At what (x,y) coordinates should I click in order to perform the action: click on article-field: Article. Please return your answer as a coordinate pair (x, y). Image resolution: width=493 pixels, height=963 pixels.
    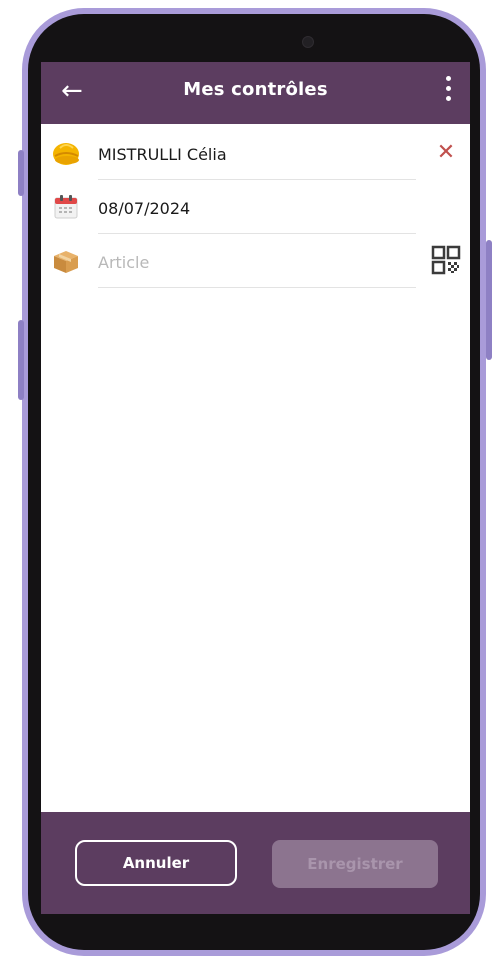
    Looking at the image, I should click on (255, 261).